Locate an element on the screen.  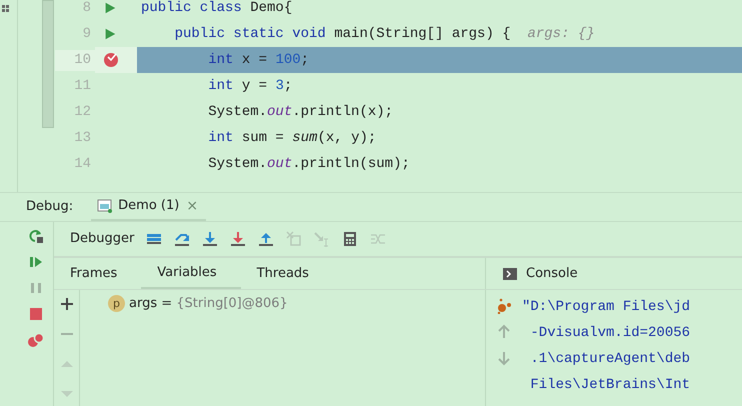
tab: Variables is located at coordinates (191, 273).